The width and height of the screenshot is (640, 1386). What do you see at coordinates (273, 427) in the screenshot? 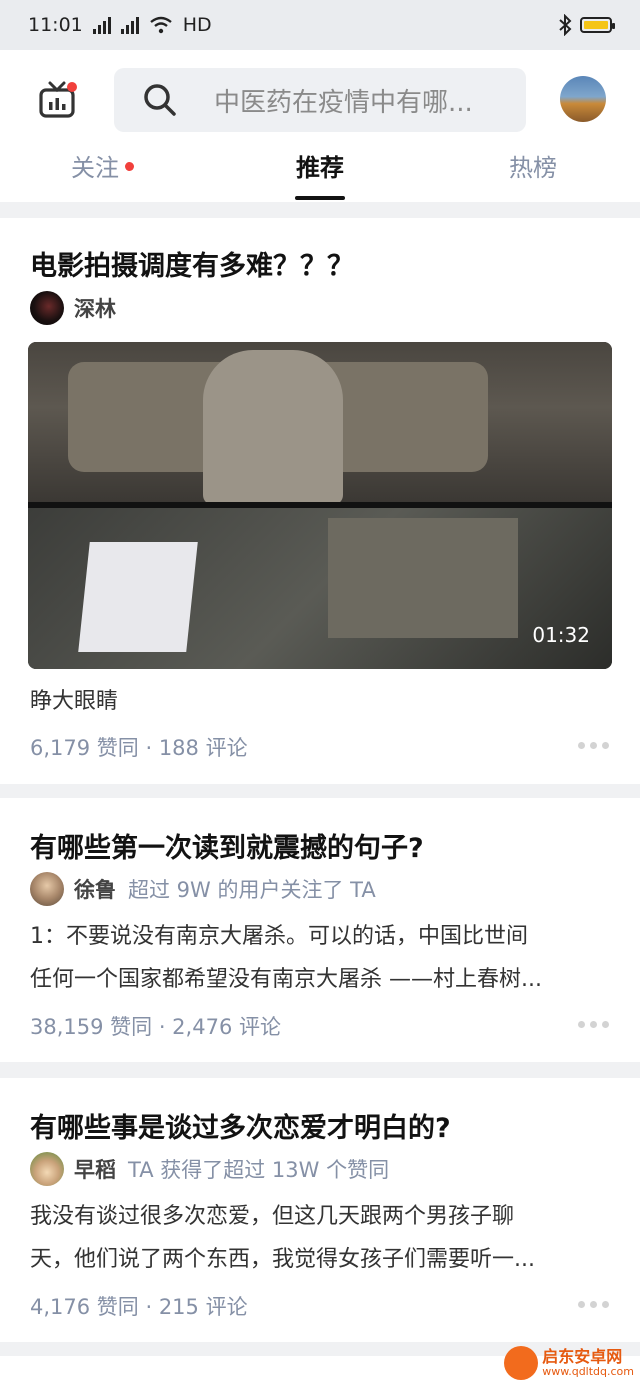
I see `person-shape` at bounding box center [273, 427].